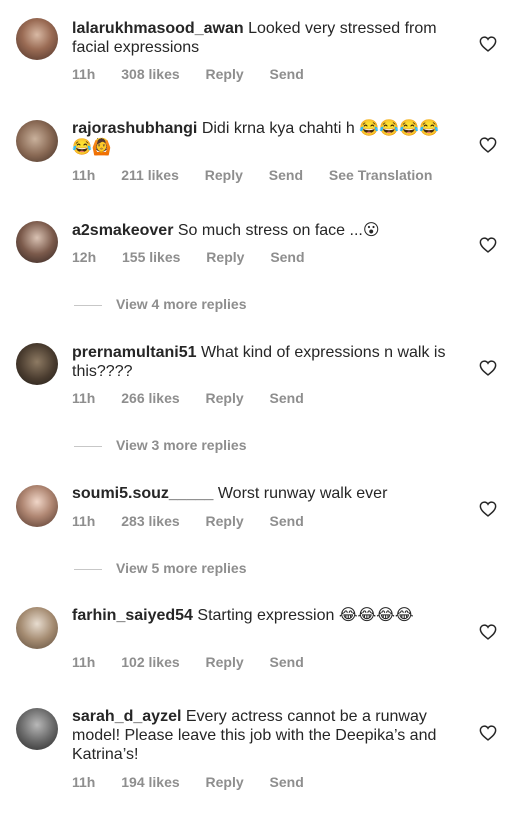 Image resolution: width=525 pixels, height=814 pixels. I want to click on comment-username: sarah_d_ayzel, so click(126, 716).